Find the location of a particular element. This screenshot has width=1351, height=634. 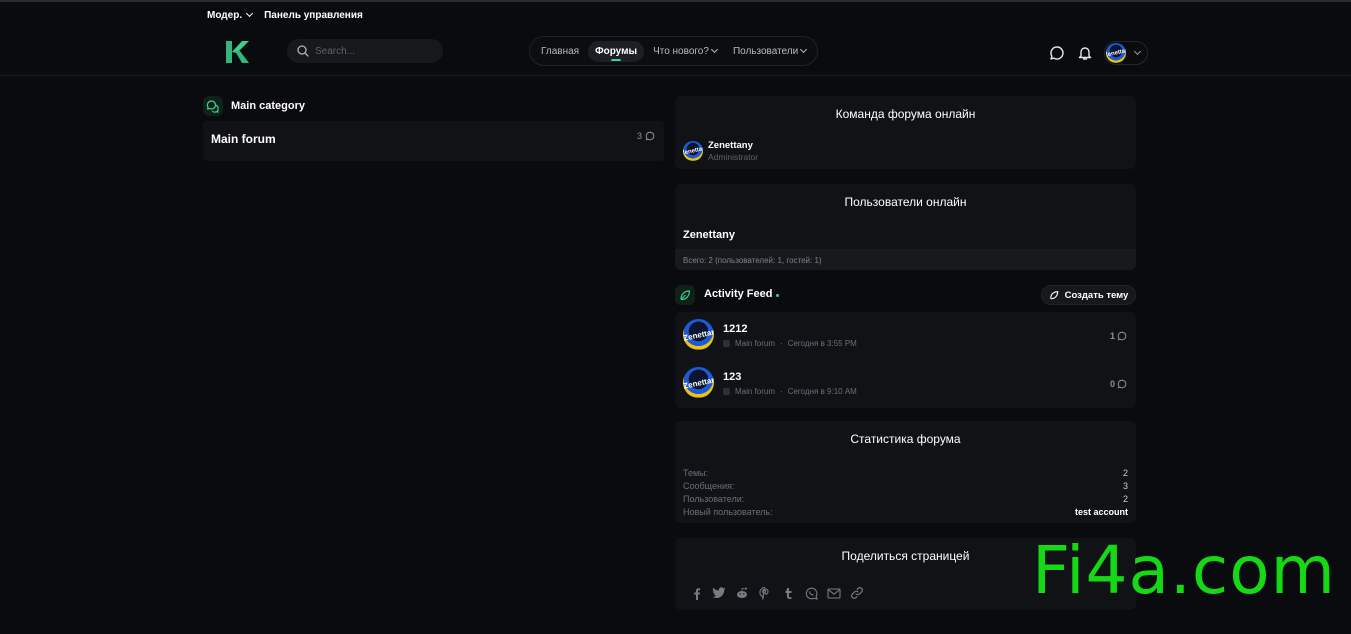

staff-name: Zenettany is located at coordinates (733, 145).